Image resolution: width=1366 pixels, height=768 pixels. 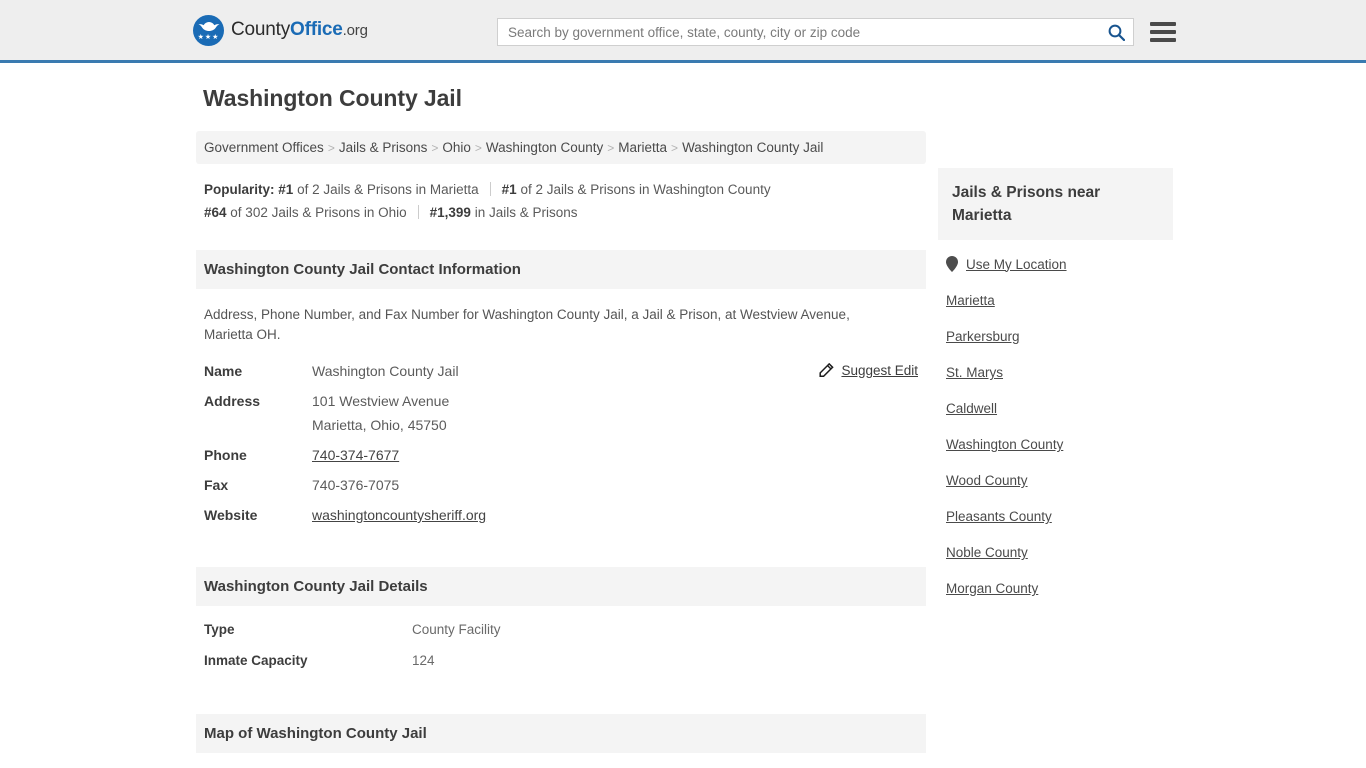 What do you see at coordinates (388, 189) in the screenshot?
I see `popularity-text: of 2 Jails & Prisons in Marietta` at bounding box center [388, 189].